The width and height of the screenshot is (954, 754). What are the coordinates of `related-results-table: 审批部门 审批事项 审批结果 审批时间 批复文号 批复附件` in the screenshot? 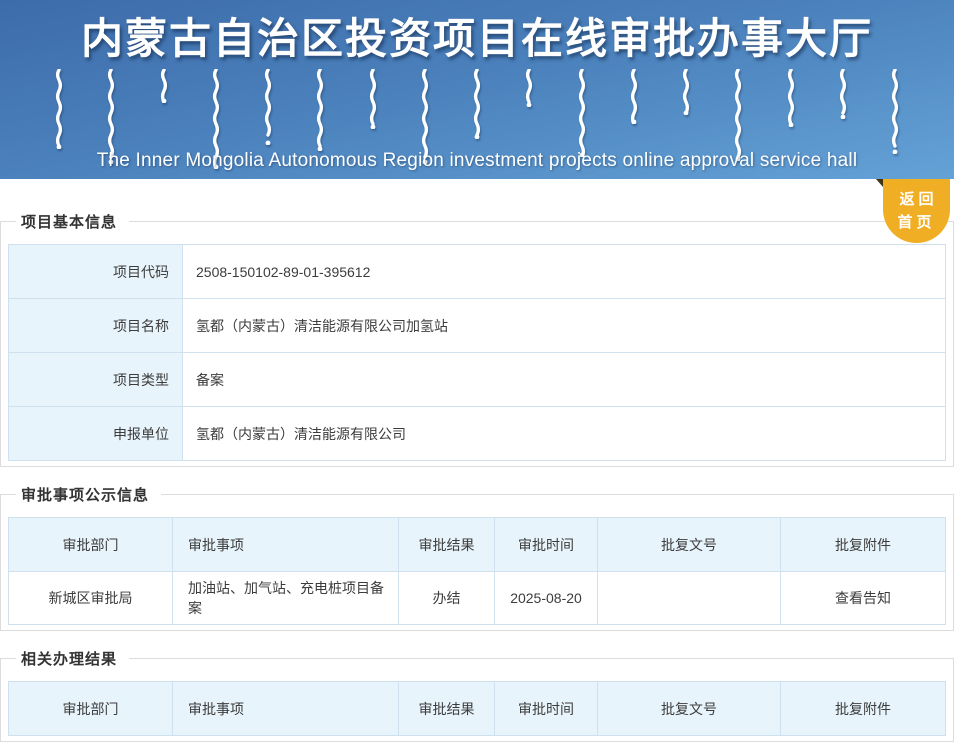 It's located at (477, 708).